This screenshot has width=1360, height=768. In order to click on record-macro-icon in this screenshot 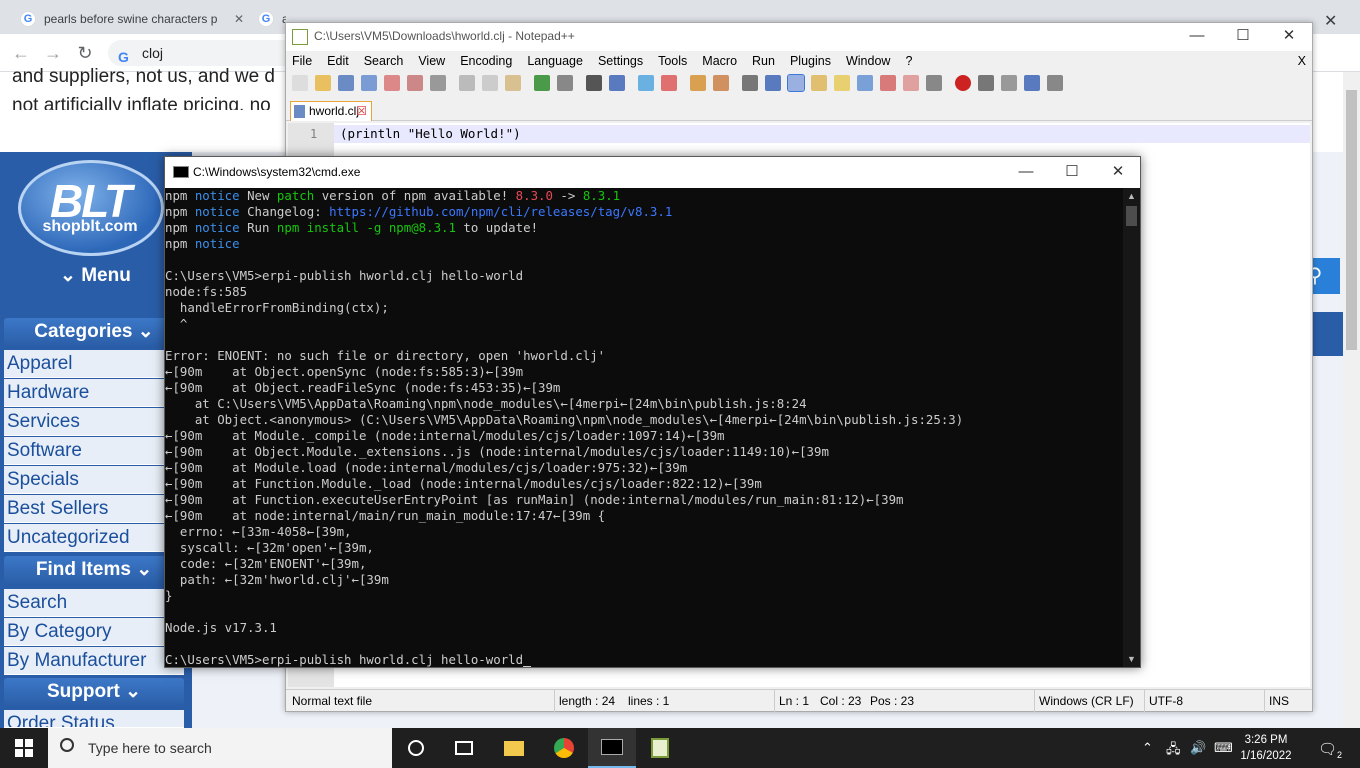, I will do `click(963, 83)`.